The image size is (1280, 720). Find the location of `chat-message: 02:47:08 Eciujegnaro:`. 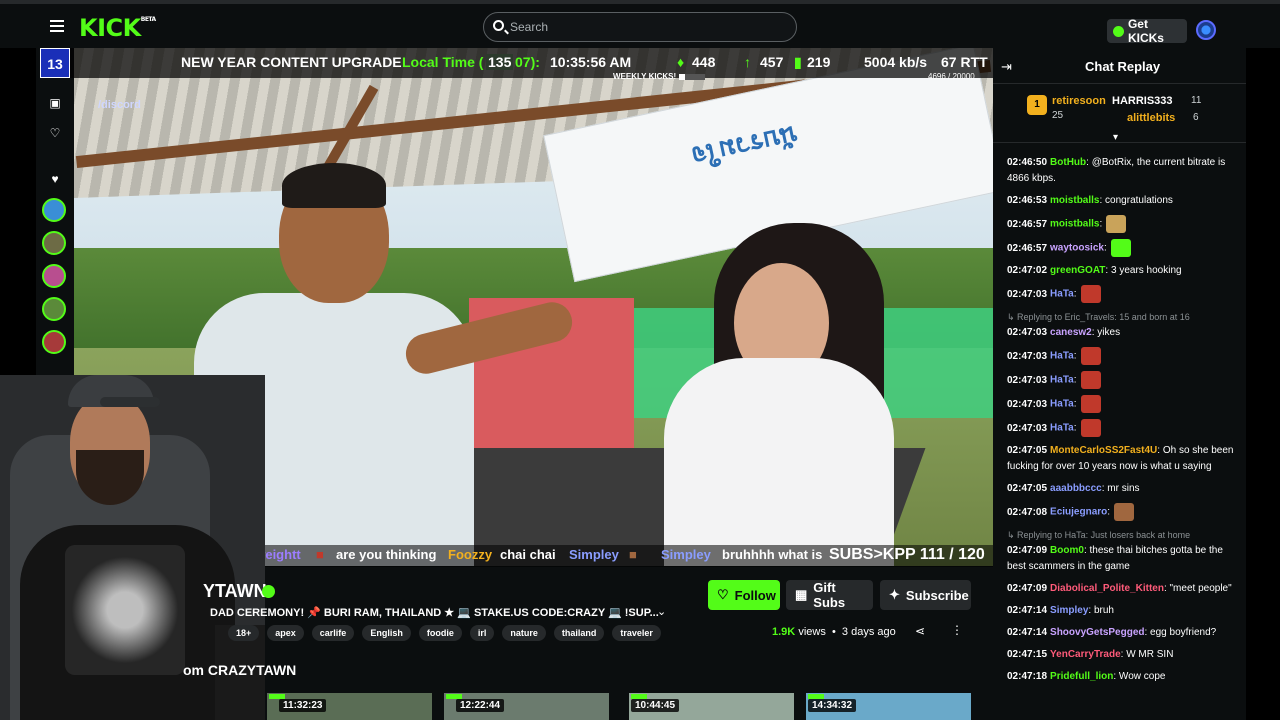

chat-message: 02:47:08 Eciujegnaro: is located at coordinates (1124, 512).